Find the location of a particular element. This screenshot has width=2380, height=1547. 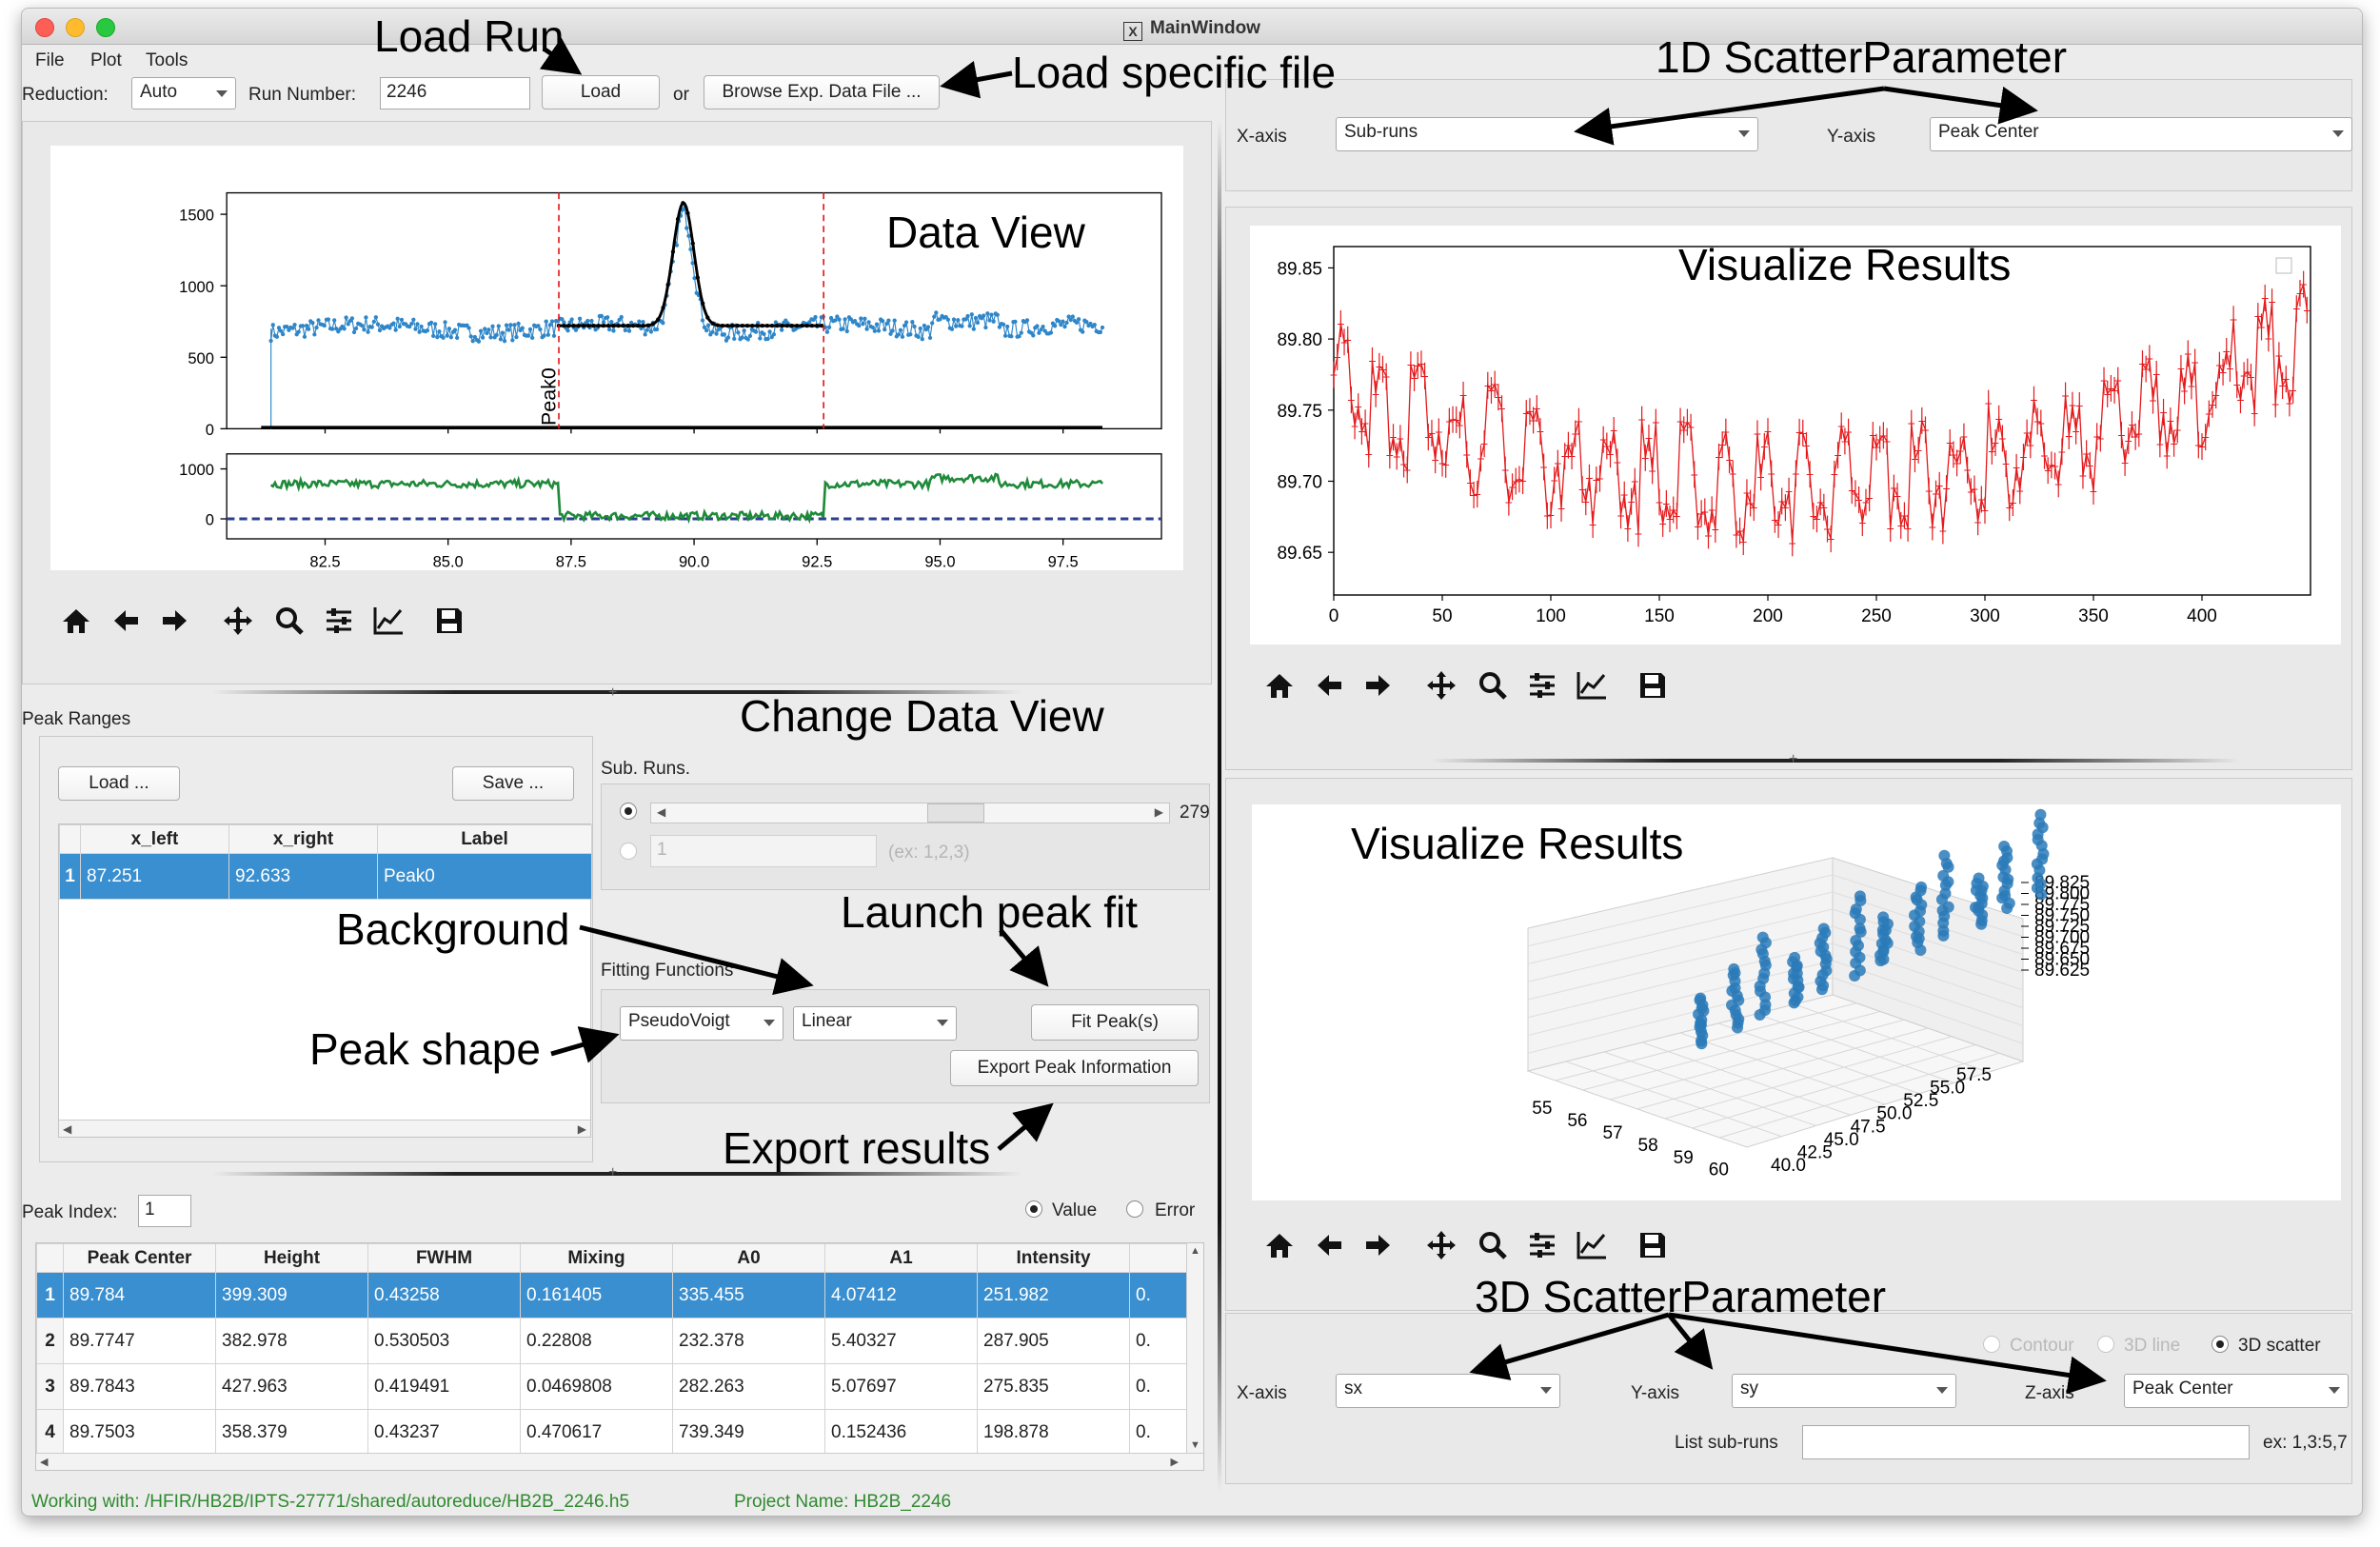

arrow-3d-x is located at coordinates (1569, 1346).